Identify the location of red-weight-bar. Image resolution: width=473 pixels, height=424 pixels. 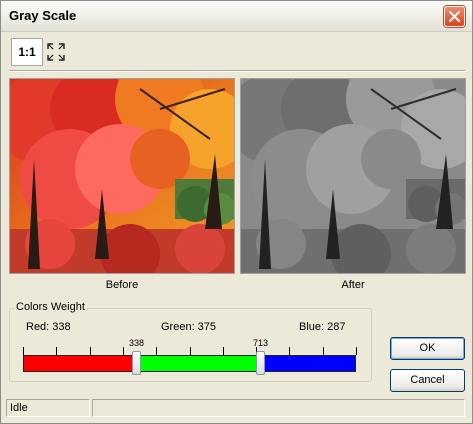
(79, 363).